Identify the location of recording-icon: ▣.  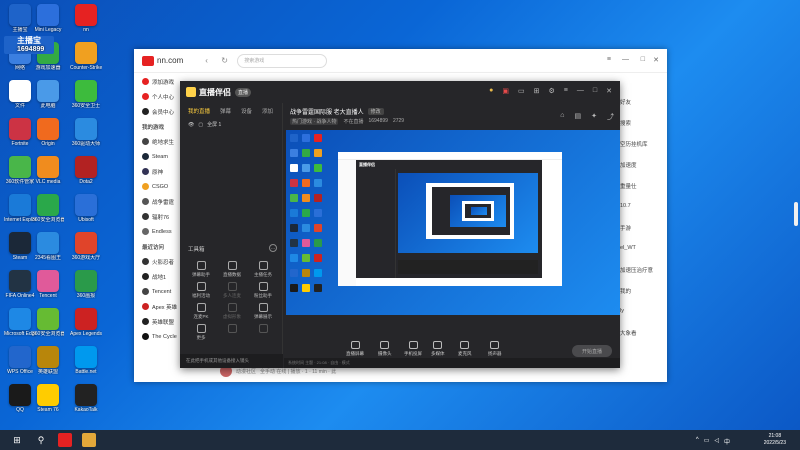
(505, 91).